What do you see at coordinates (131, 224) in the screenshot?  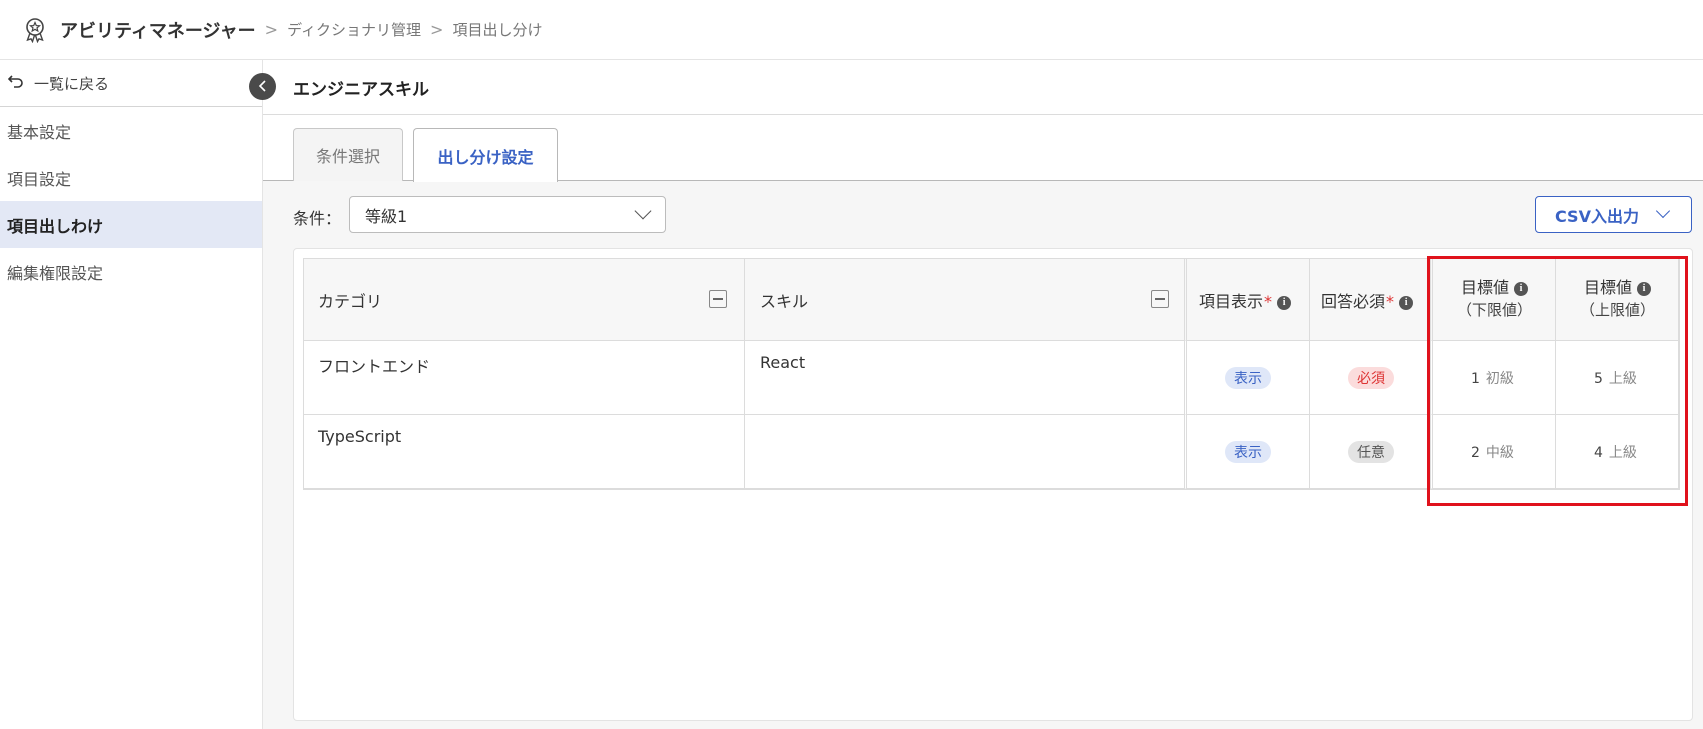 I see `sidebar-item-item-distribution: 項目出しわけ` at bounding box center [131, 224].